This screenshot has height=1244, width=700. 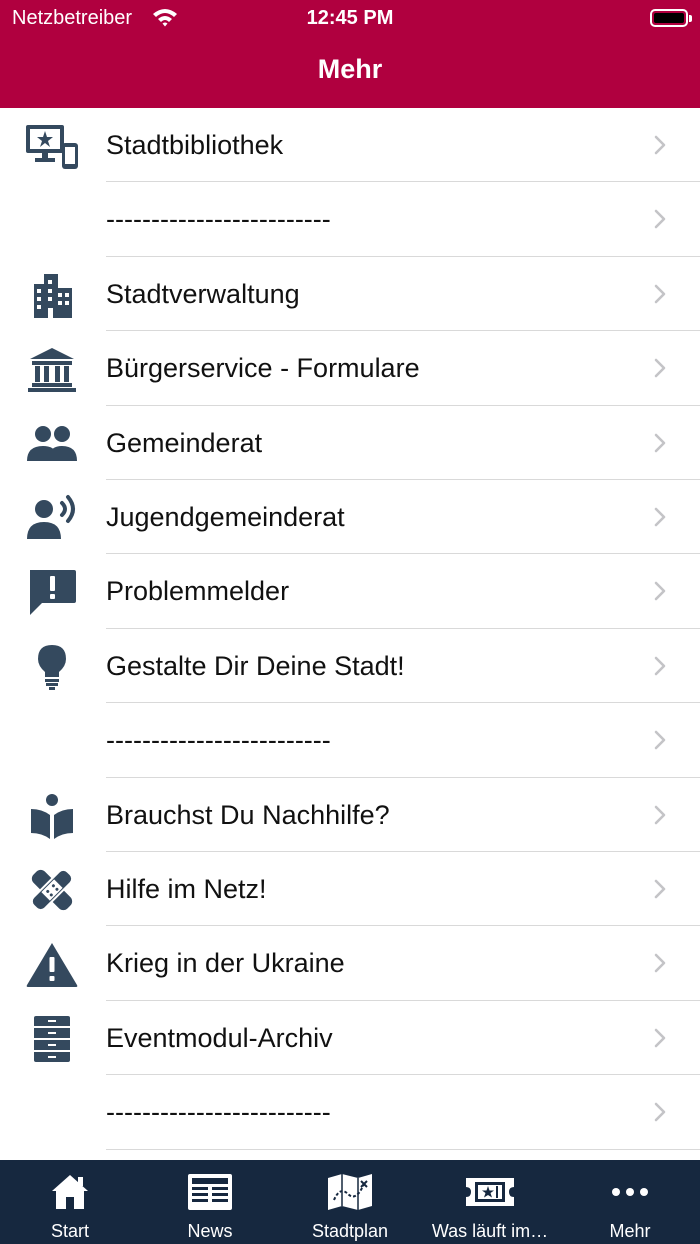 I want to click on menu-item-buergerservice: Bürgerservice - Formulare, so click(x=350, y=368).